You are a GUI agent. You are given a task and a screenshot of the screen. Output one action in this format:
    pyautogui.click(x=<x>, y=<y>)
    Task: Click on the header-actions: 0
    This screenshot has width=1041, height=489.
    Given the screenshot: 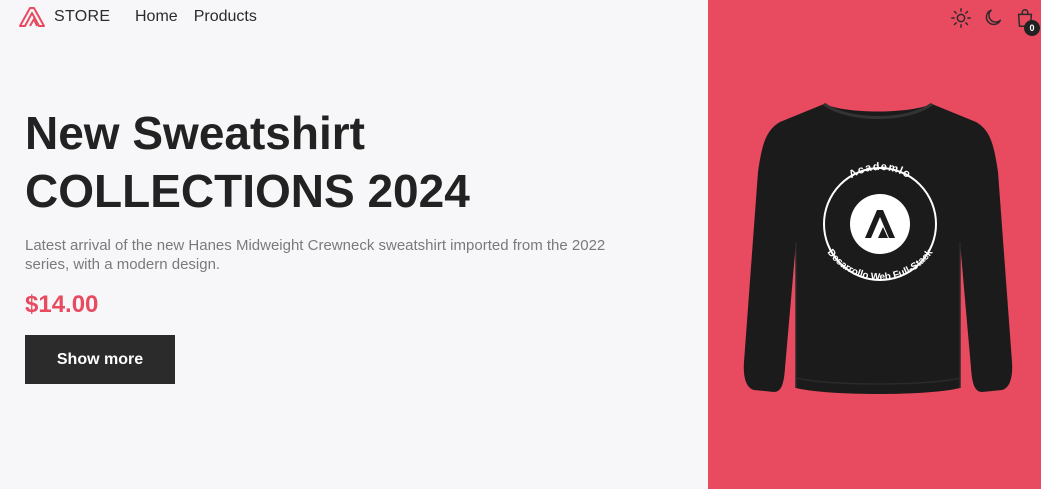 What is the action you would take?
    pyautogui.click(x=995, y=21)
    